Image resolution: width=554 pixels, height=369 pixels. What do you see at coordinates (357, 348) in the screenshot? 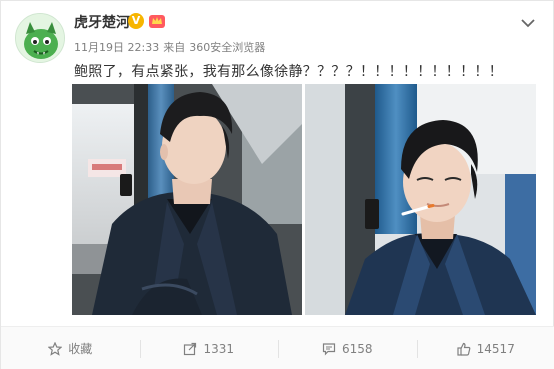
I see `comment-count: 6158` at bounding box center [357, 348].